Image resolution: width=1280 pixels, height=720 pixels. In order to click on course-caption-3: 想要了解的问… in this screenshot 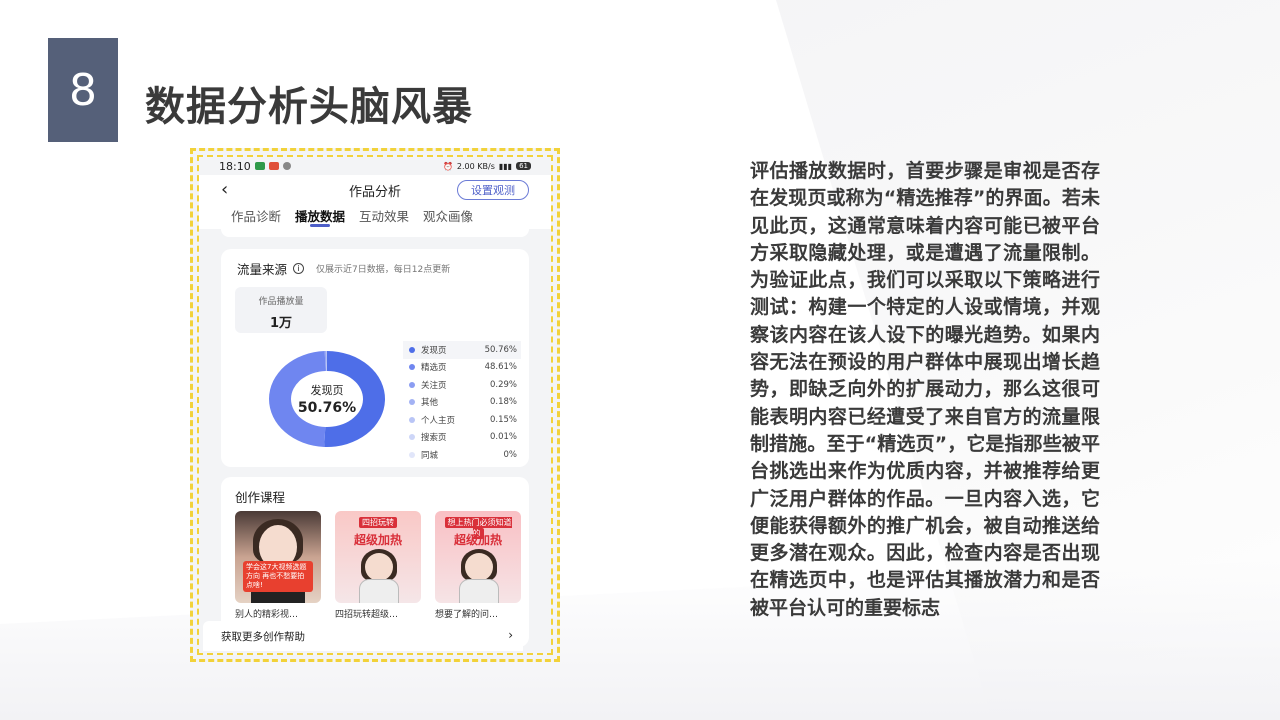, I will do `click(478, 613)`.